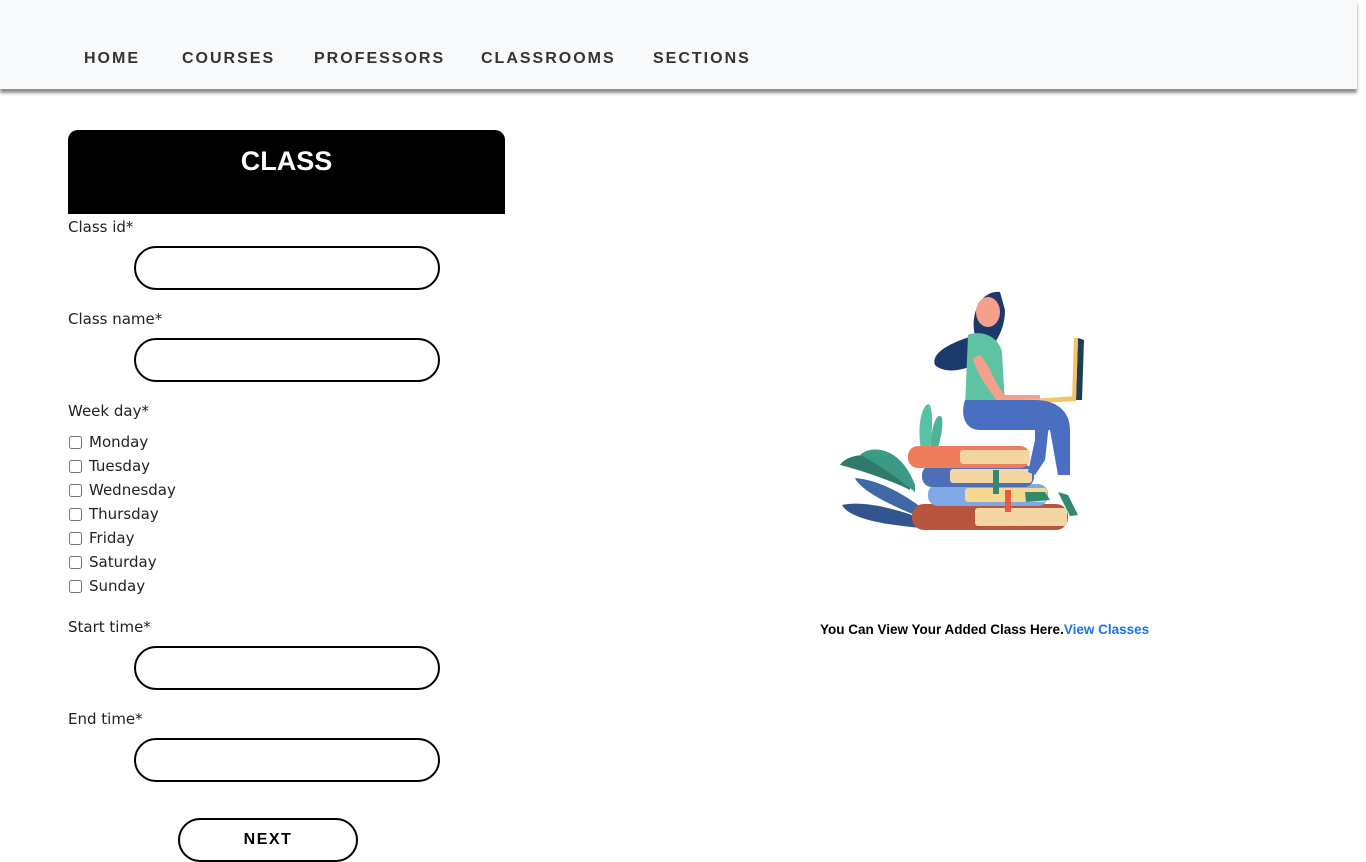  What do you see at coordinates (286, 161) in the screenshot?
I see `form-title: CLASS` at bounding box center [286, 161].